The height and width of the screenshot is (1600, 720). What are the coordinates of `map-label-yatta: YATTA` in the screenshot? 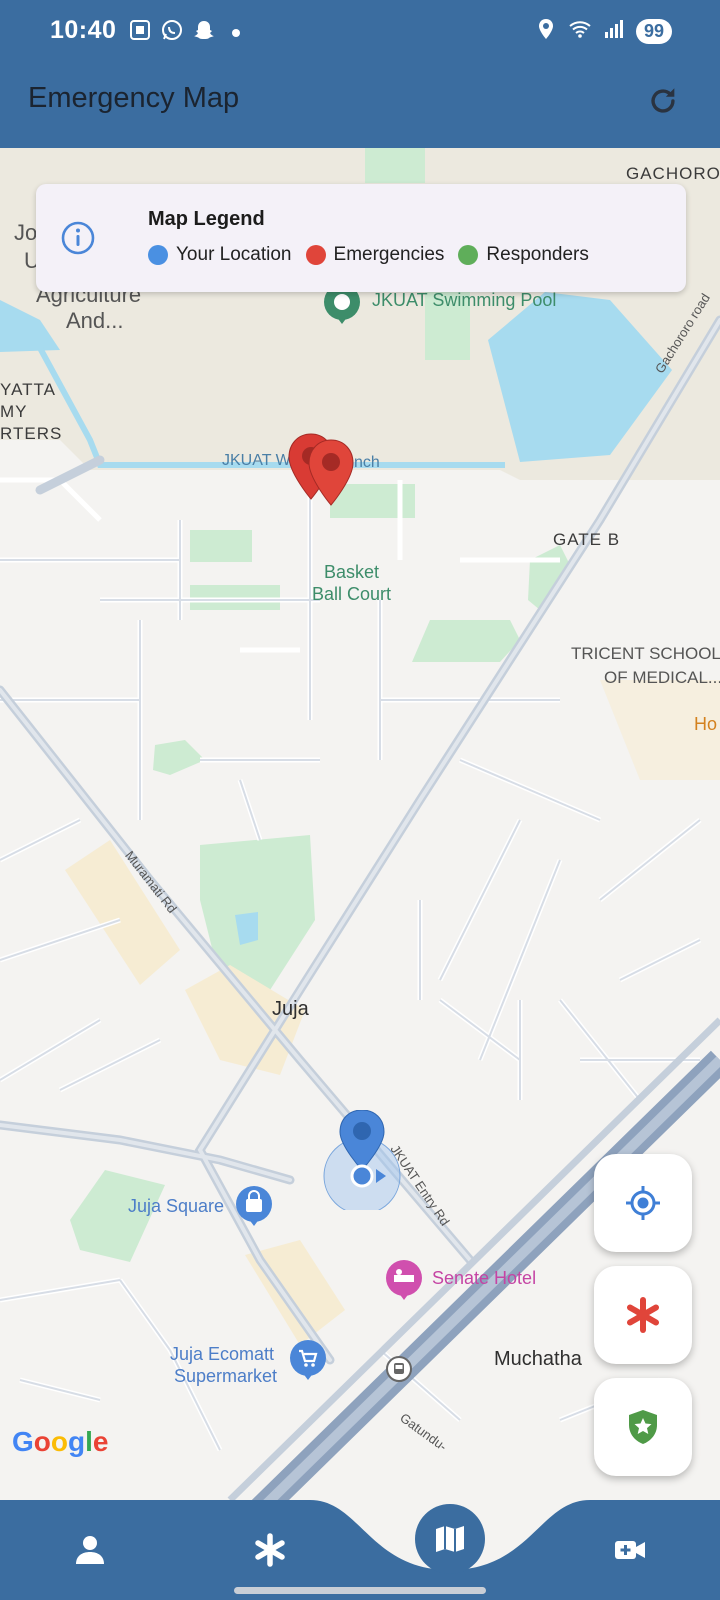 It's located at (28, 389).